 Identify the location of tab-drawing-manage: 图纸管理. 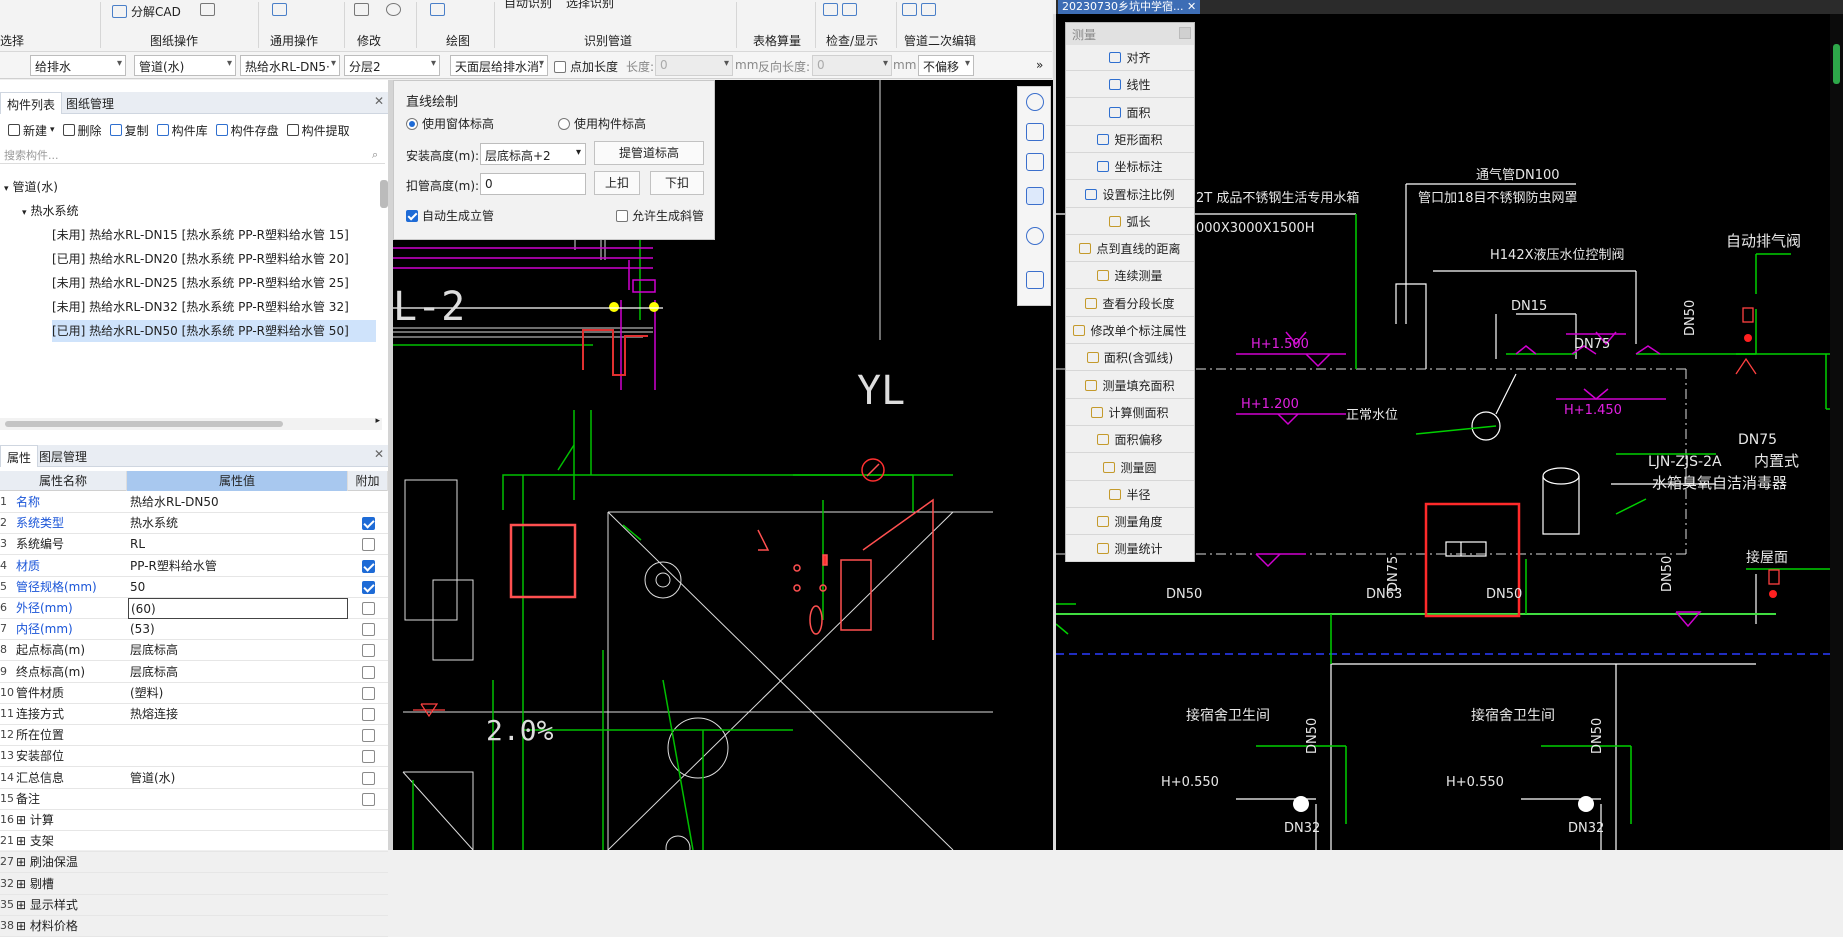
(90, 103).